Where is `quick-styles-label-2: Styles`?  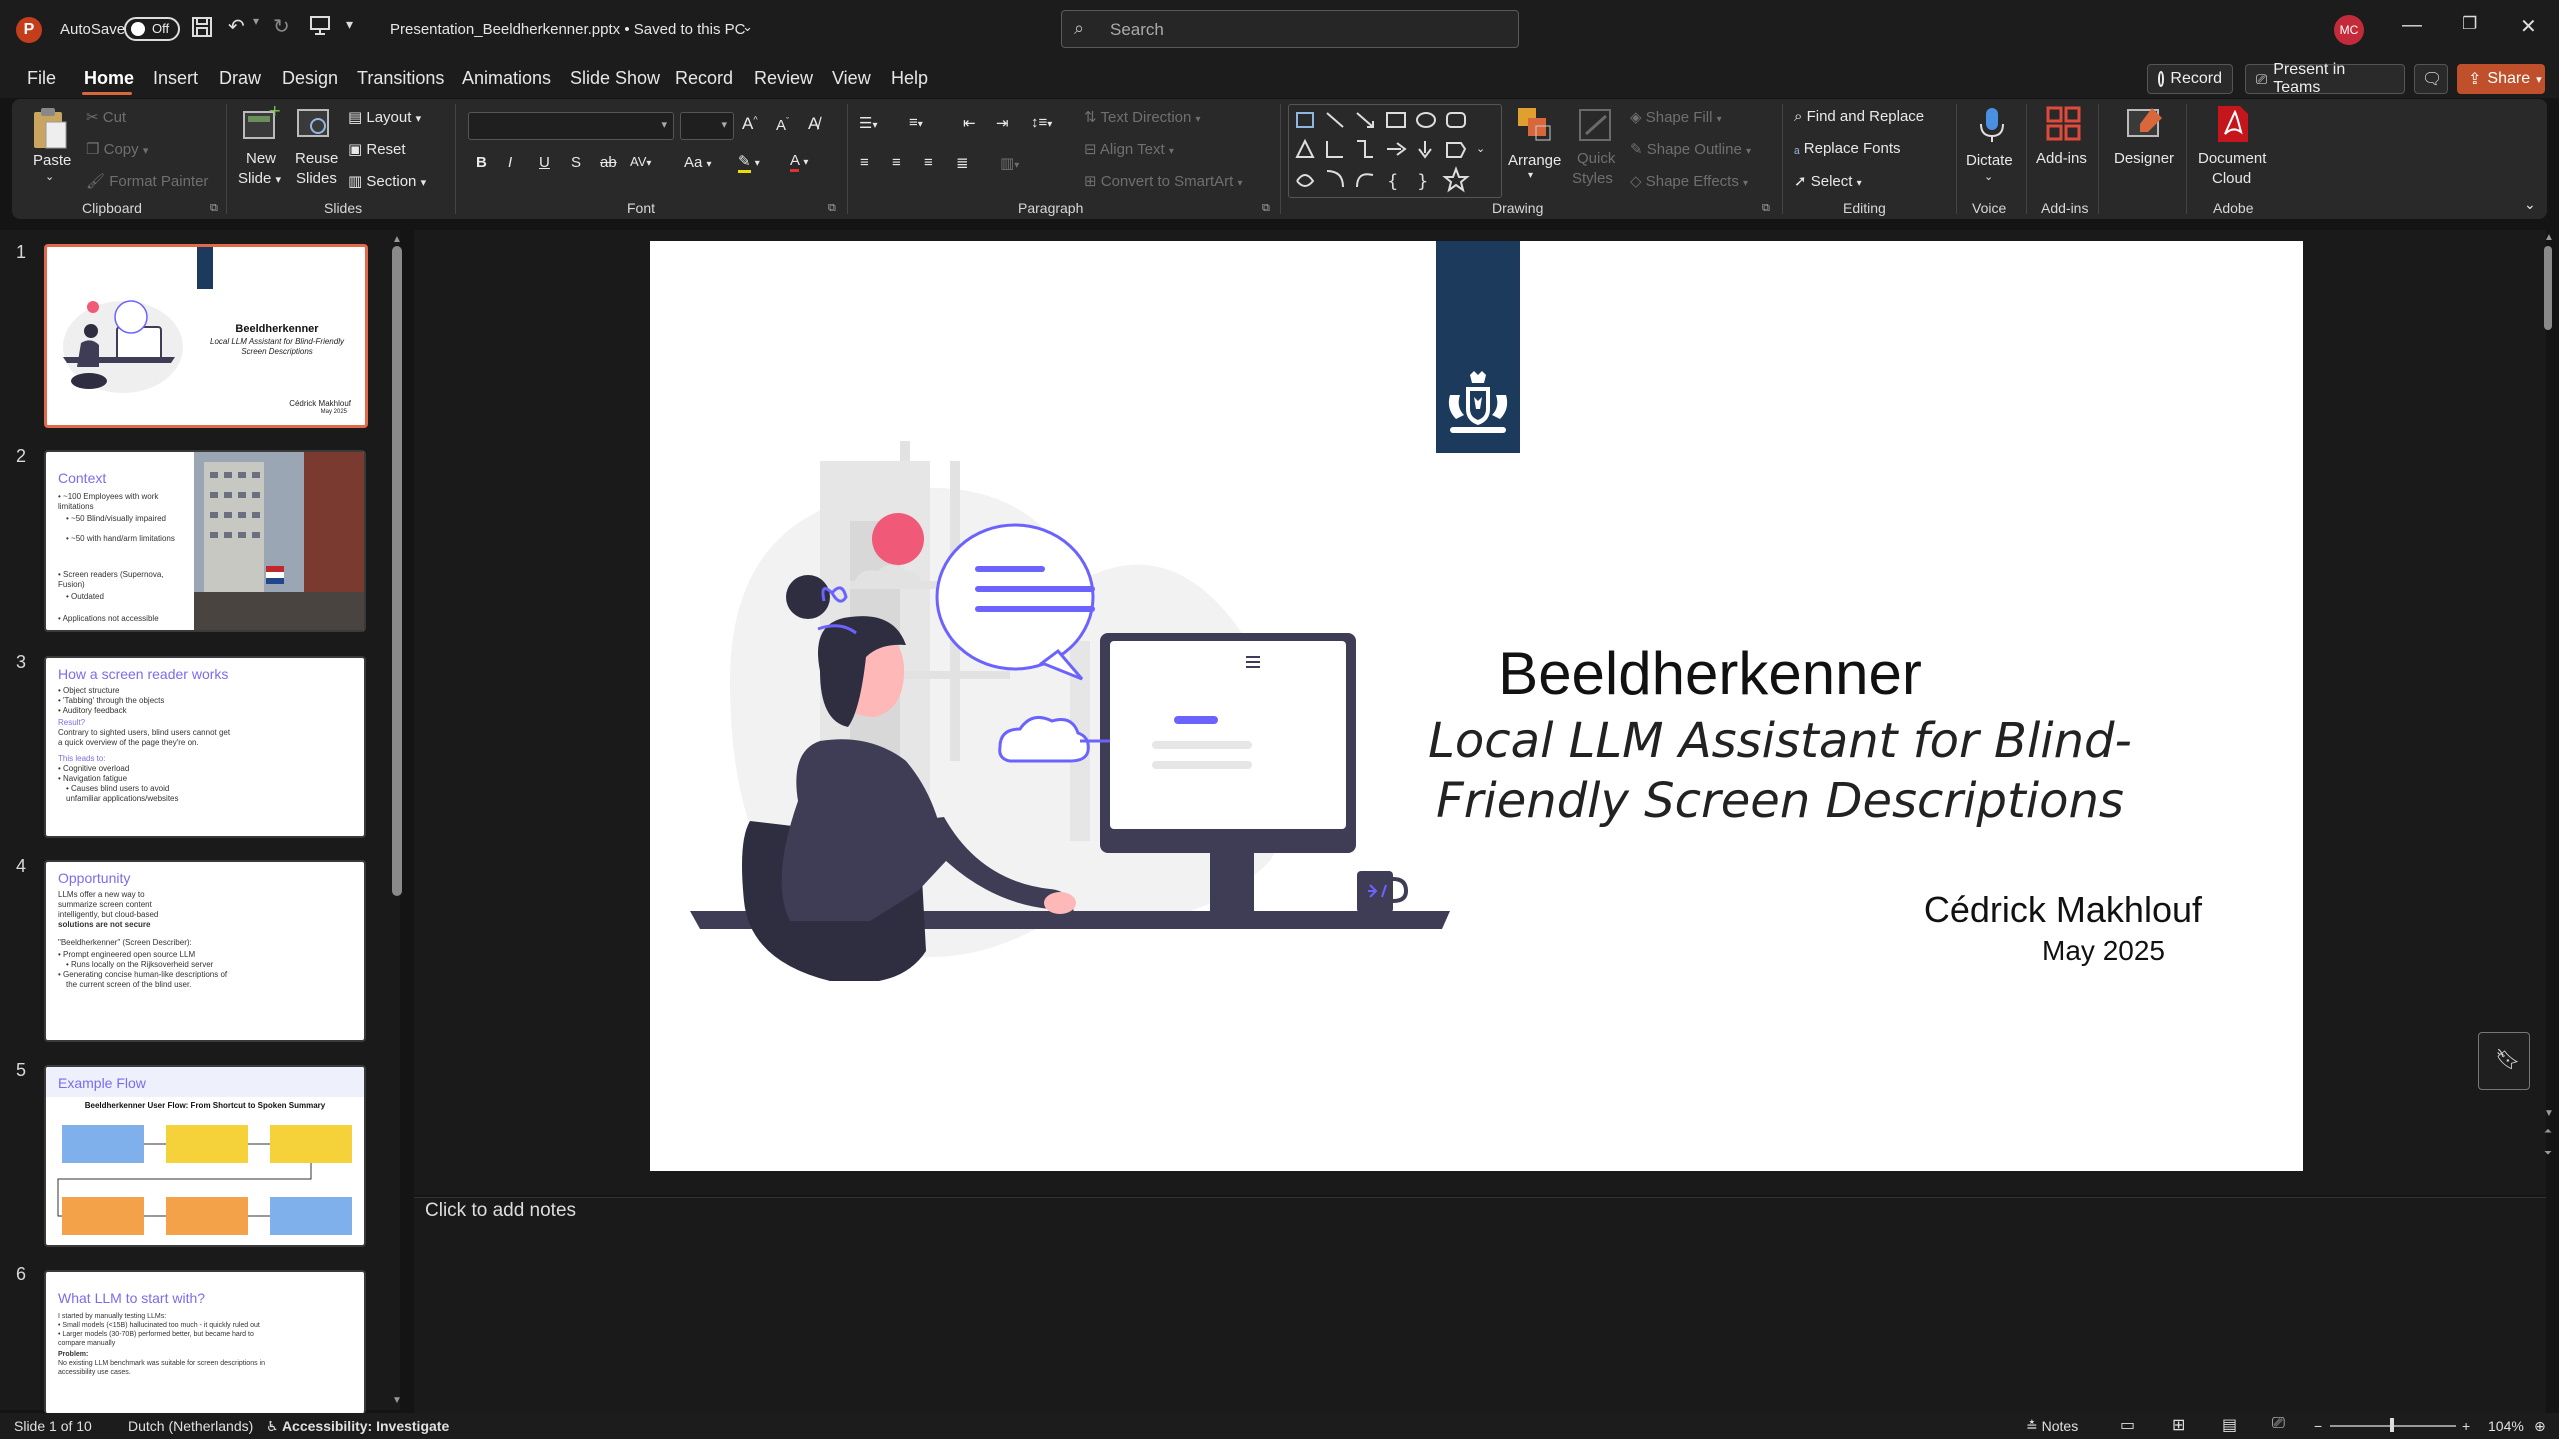 quick-styles-label-2: Styles is located at coordinates (1592, 178).